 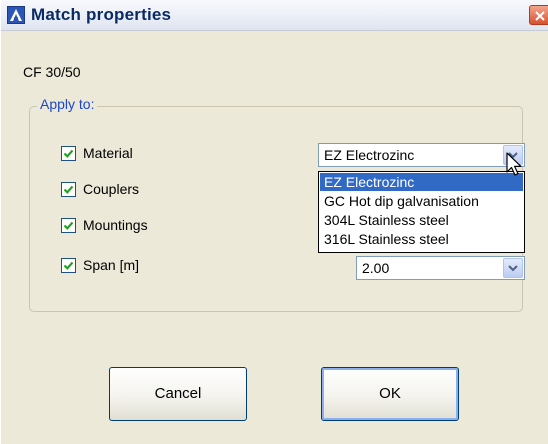 I want to click on material-label: Material, so click(x=108, y=153).